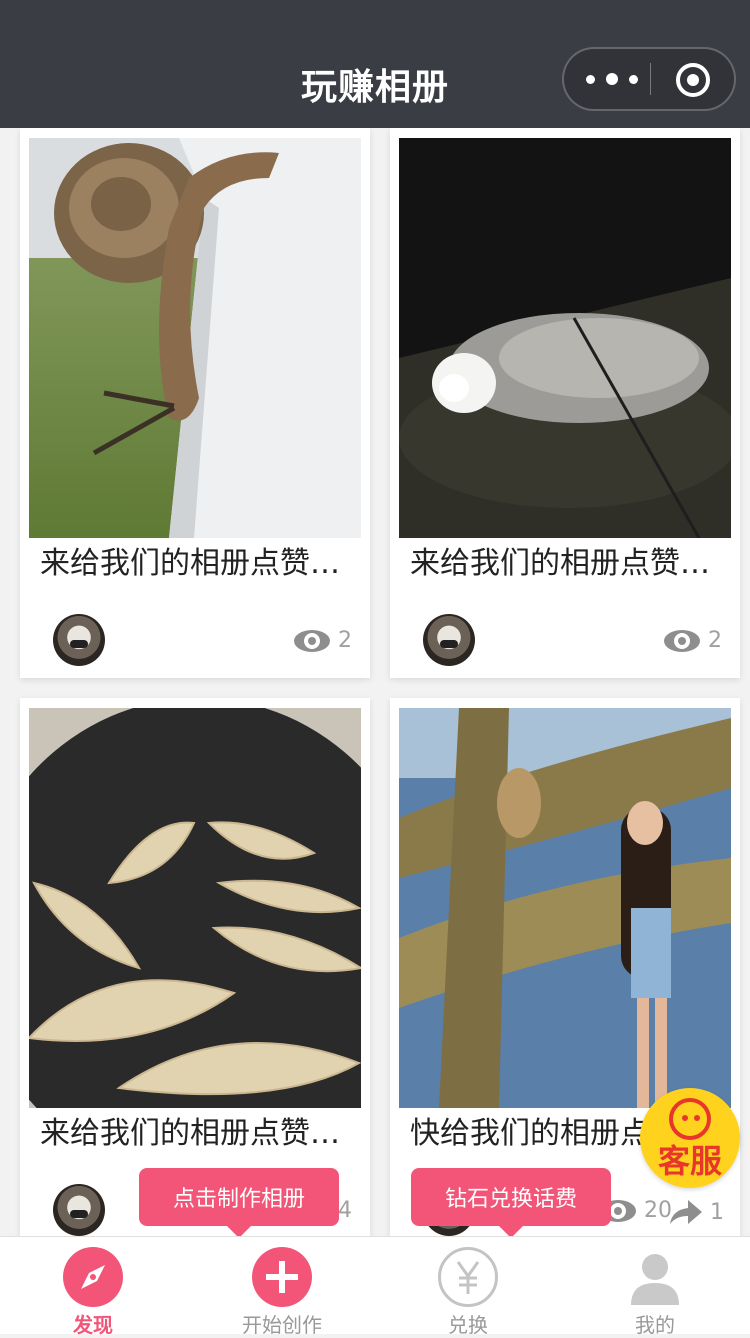 The width and height of the screenshot is (750, 1338). What do you see at coordinates (511, 1203) in the screenshot?
I see `diamond-exchange-tooltip: 钻石兑换话费` at bounding box center [511, 1203].